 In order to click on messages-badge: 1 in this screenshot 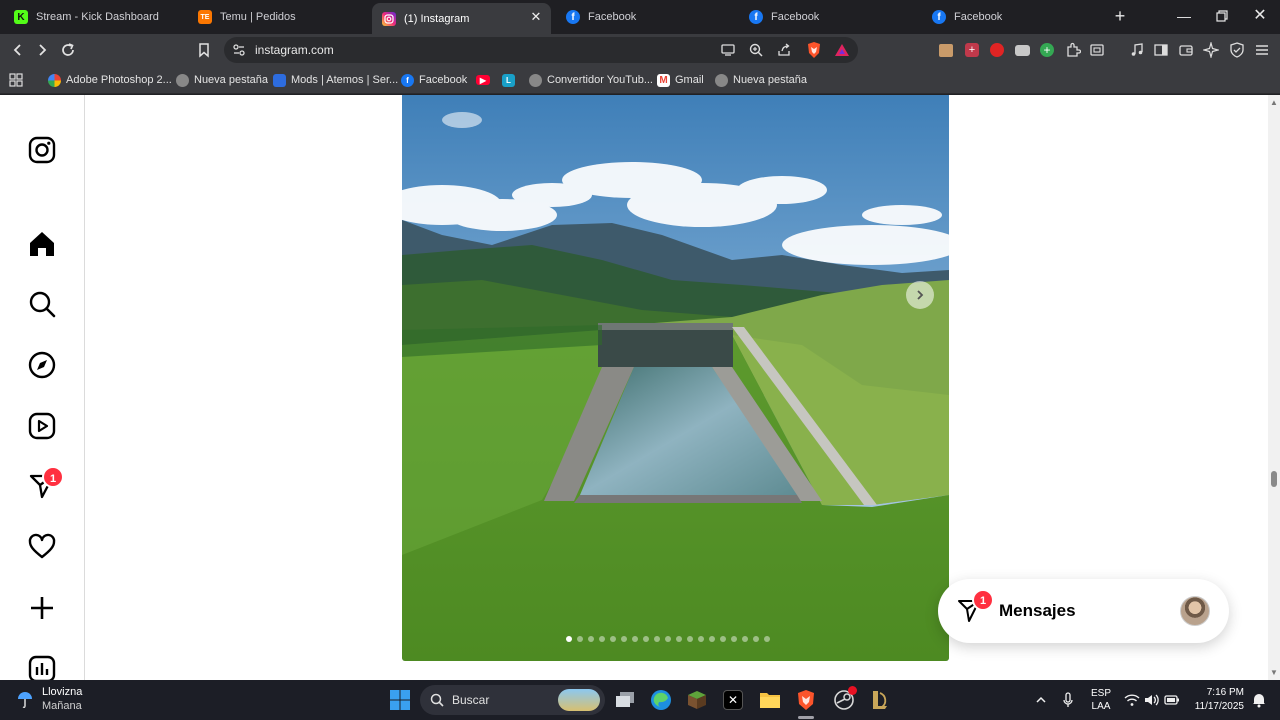, I will do `click(983, 600)`.